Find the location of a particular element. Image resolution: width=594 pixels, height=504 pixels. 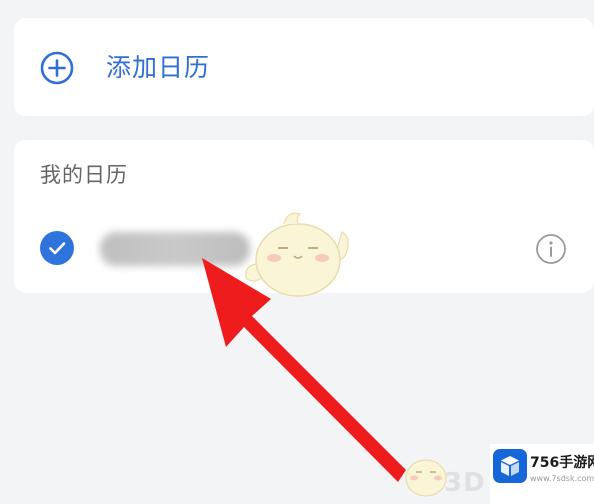

brand-logo-icon is located at coordinates (510, 466).